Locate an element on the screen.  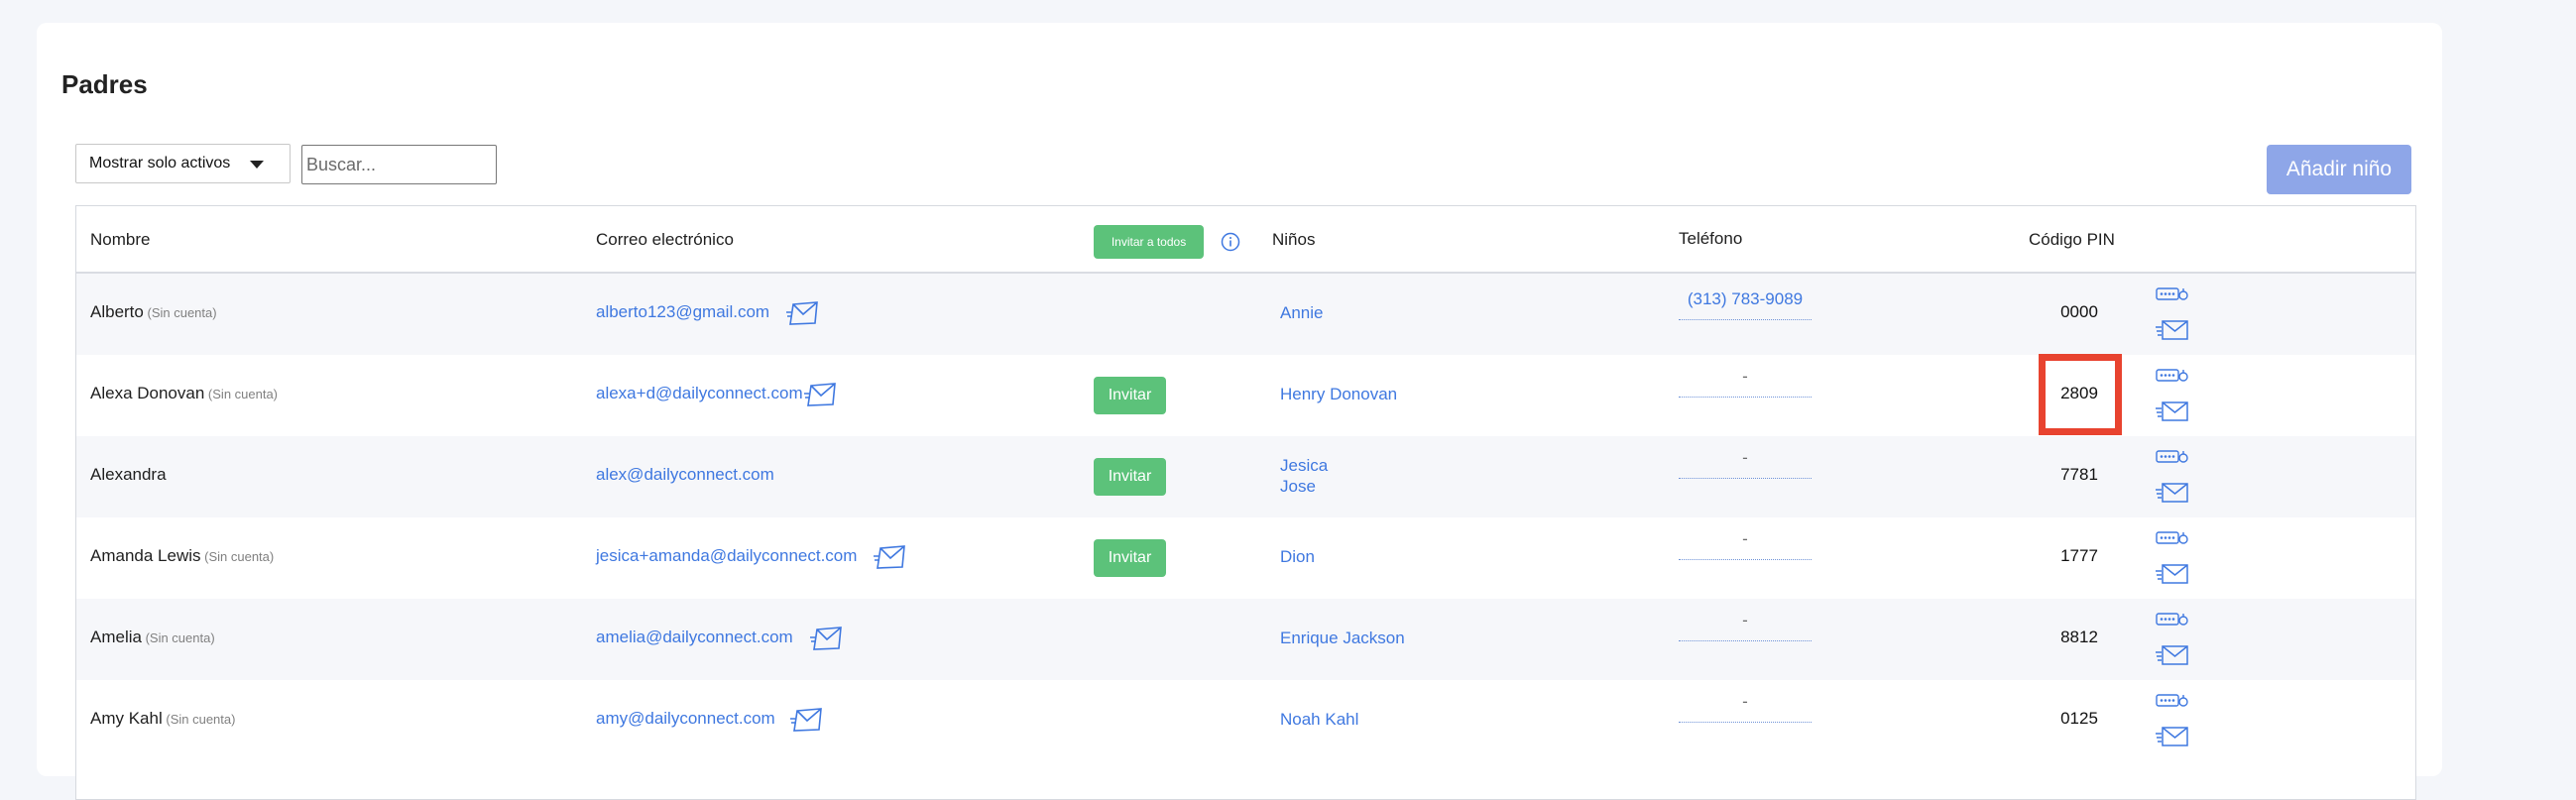
kids-list: Noah Kahl is located at coordinates (1319, 719).